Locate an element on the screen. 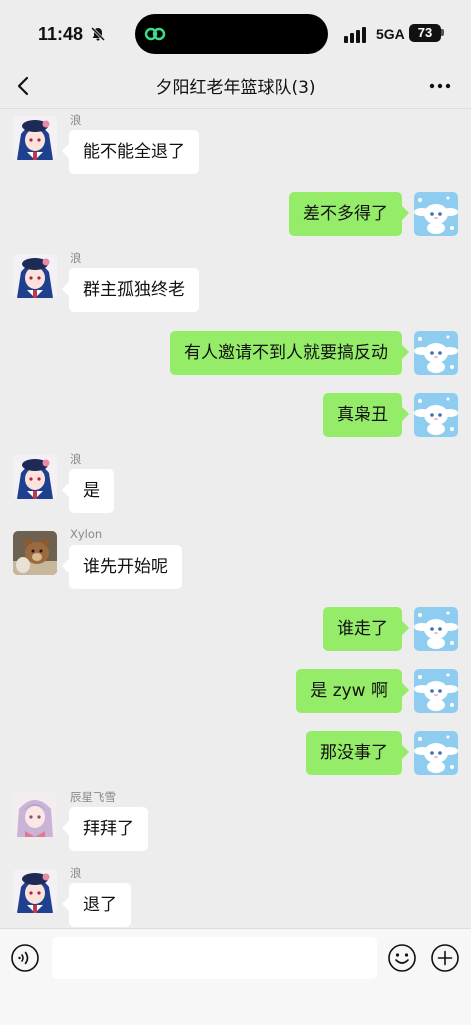 The width and height of the screenshot is (471, 1025). signal-icon is located at coordinates (355, 35).